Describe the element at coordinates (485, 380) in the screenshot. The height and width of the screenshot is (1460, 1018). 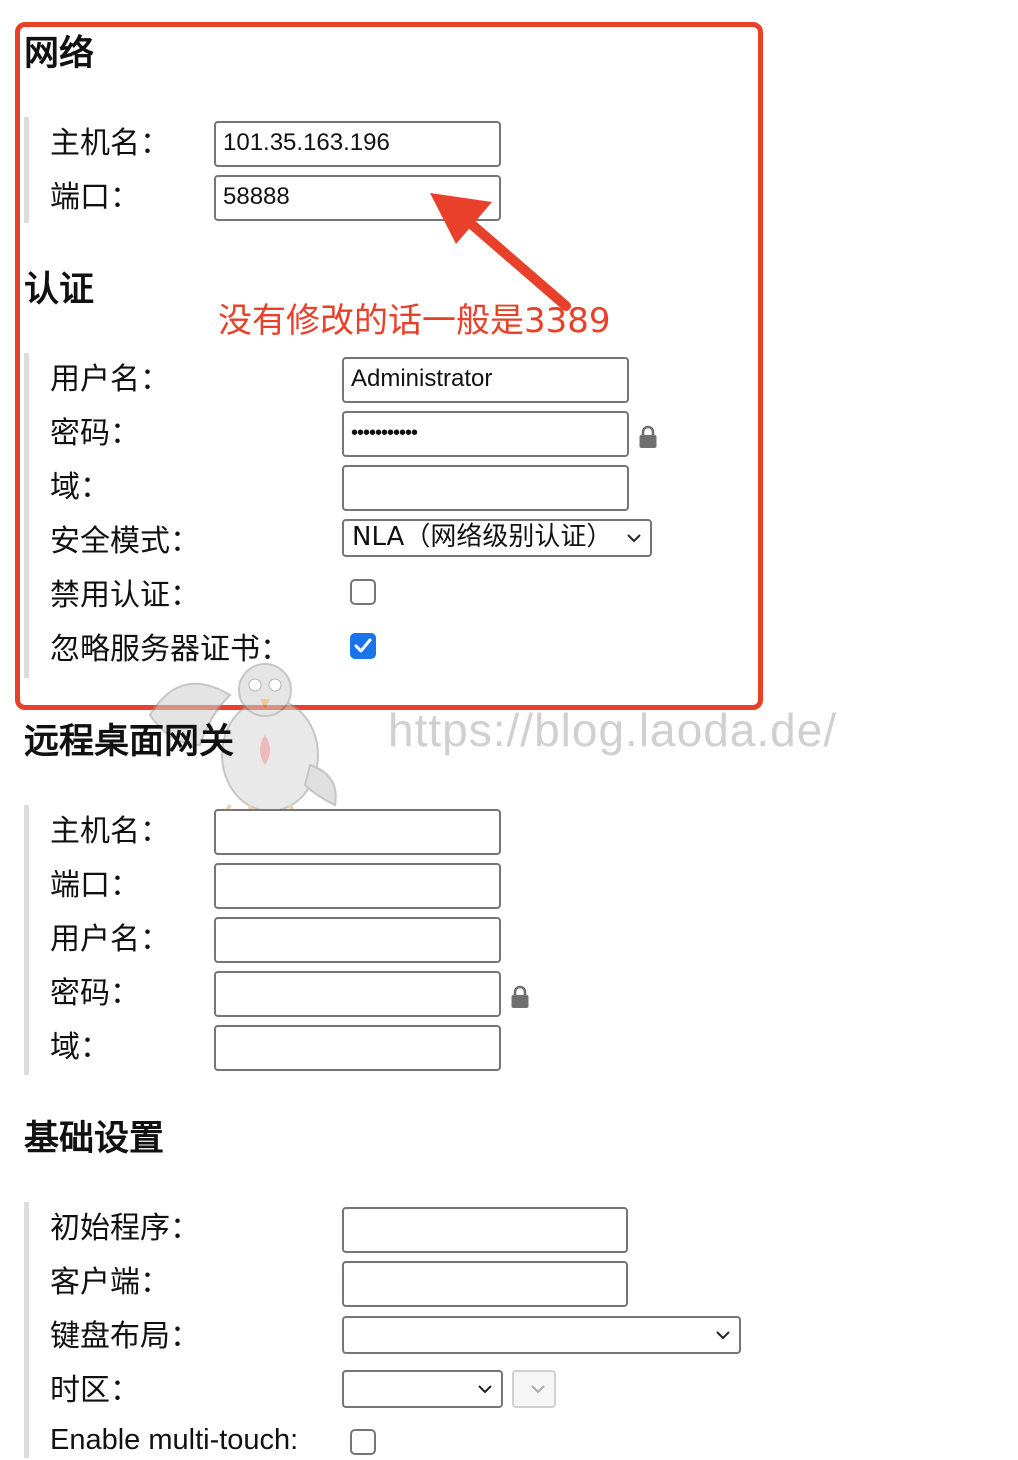
I see `auth-username-input: Administrator` at that location.